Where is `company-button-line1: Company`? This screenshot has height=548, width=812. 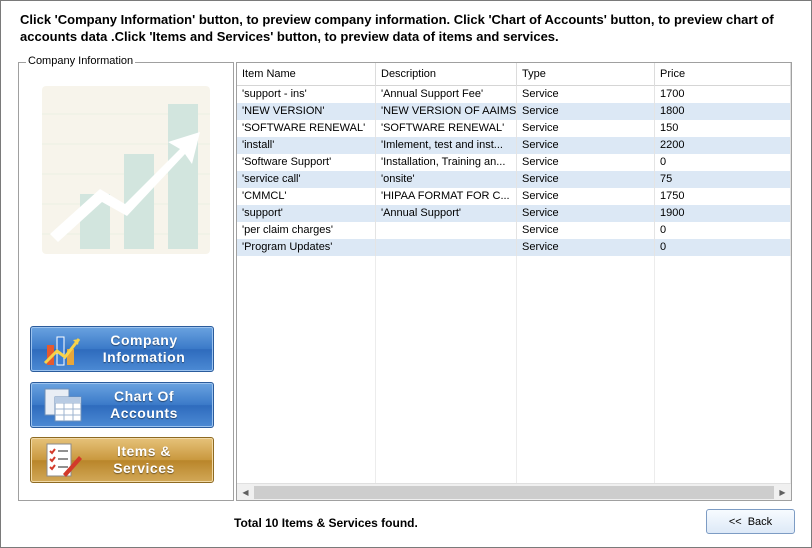 company-button-line1: Company is located at coordinates (144, 340).